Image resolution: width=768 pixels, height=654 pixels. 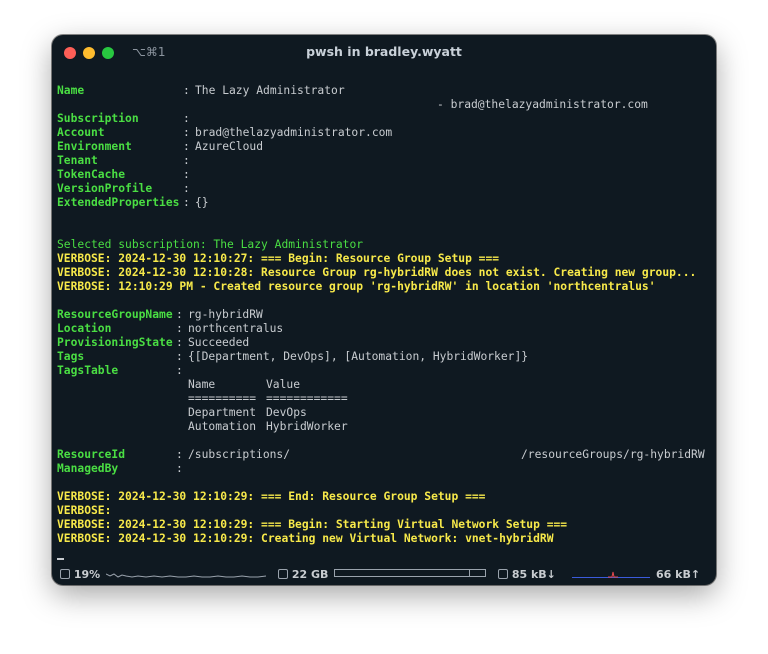 What do you see at coordinates (384, 329) in the screenshot?
I see `output-line: Location: northcentralus` at bounding box center [384, 329].